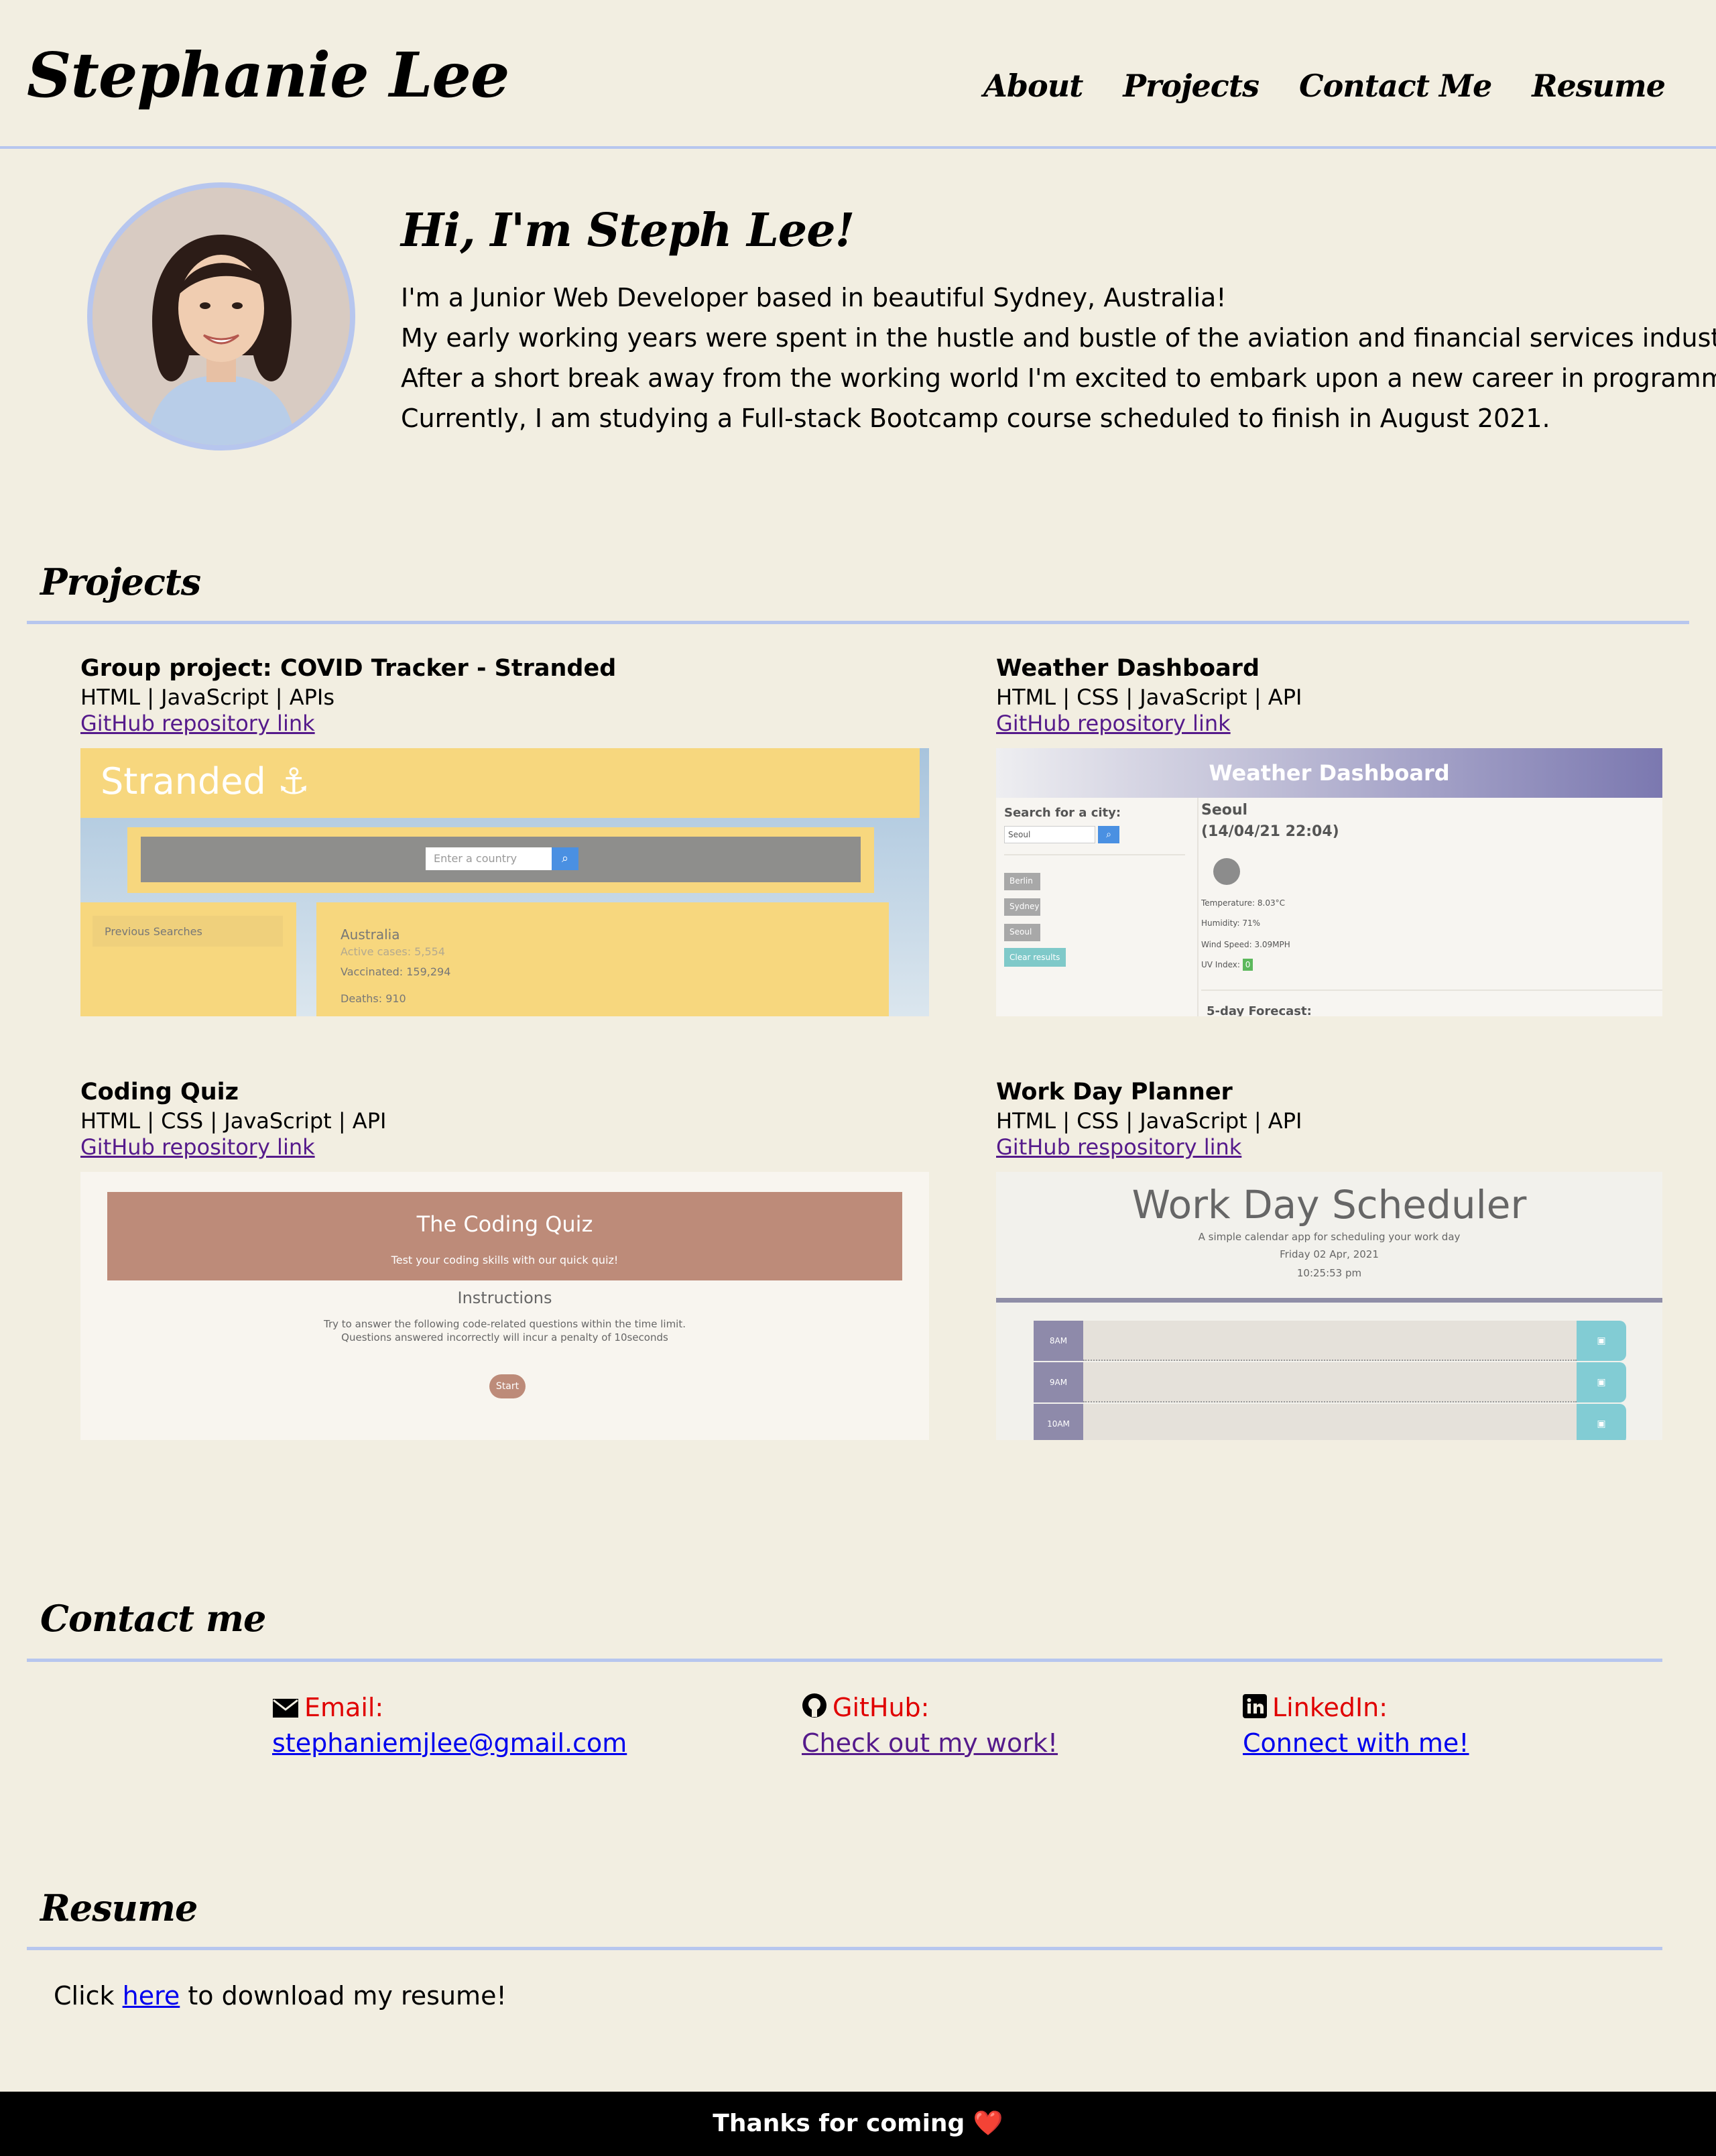  Describe the element at coordinates (1330, 1707) in the screenshot. I see `linkedin-label: LinkedIn:` at that location.